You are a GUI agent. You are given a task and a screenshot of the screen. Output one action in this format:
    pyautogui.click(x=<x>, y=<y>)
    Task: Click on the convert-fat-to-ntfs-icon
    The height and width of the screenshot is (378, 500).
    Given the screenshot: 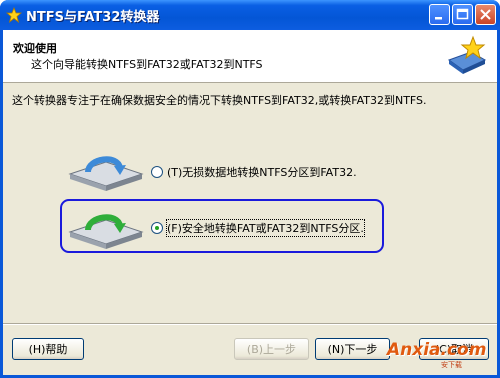 What is the action you would take?
    pyautogui.click(x=106, y=231)
    